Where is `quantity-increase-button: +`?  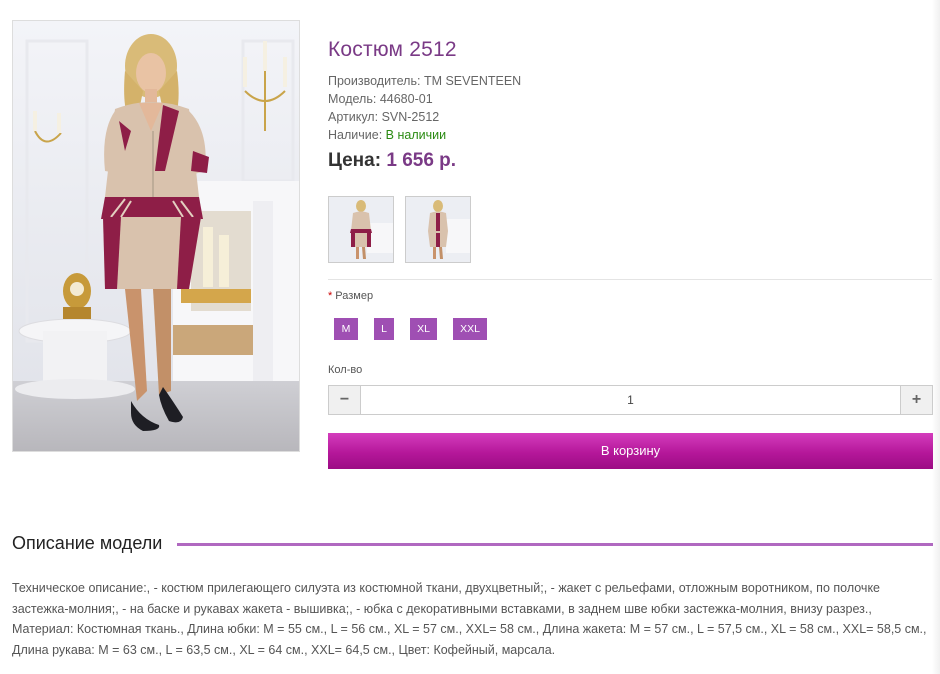
quantity-increase-button: + is located at coordinates (916, 400).